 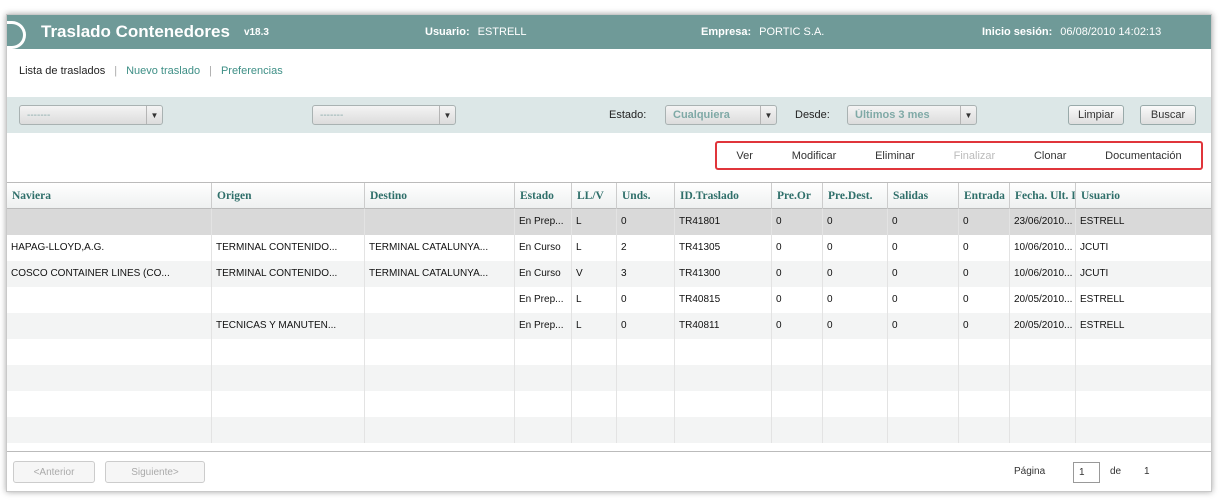 I want to click on search-button: Buscar, so click(x=1168, y=115).